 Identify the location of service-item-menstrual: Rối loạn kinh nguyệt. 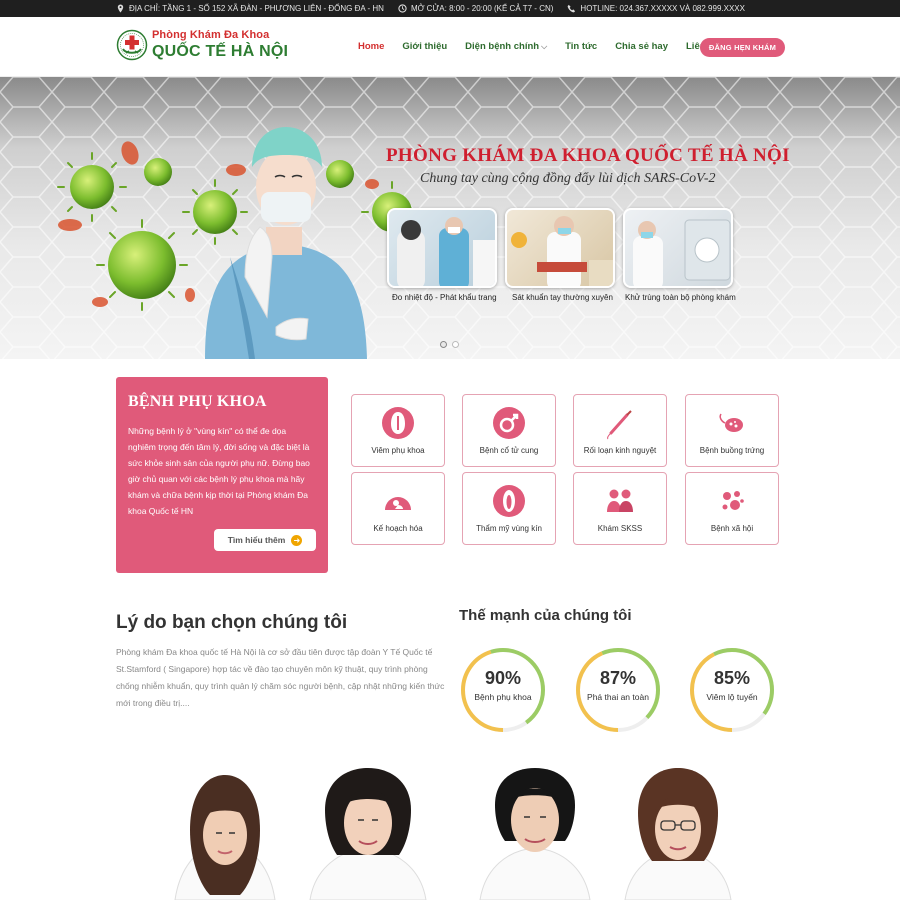
(620, 430).